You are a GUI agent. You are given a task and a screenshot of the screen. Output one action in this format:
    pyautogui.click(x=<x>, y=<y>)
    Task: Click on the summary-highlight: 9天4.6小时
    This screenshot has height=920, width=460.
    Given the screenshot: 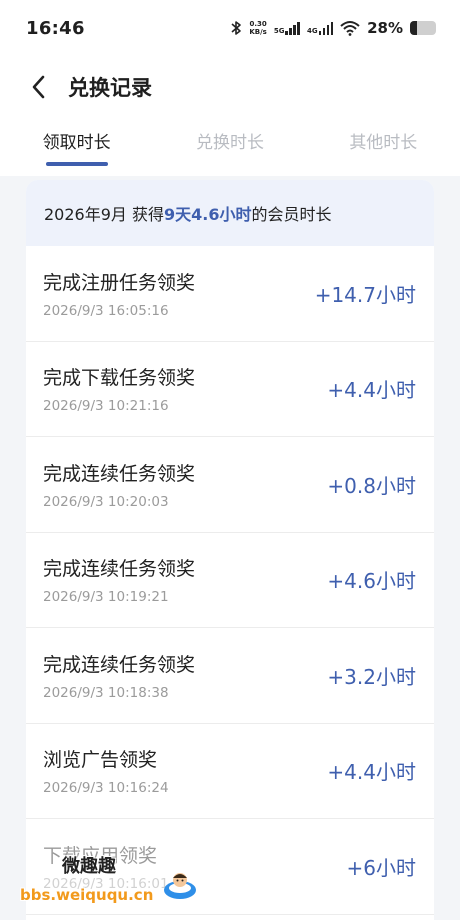 What is the action you would take?
    pyautogui.click(x=208, y=214)
    